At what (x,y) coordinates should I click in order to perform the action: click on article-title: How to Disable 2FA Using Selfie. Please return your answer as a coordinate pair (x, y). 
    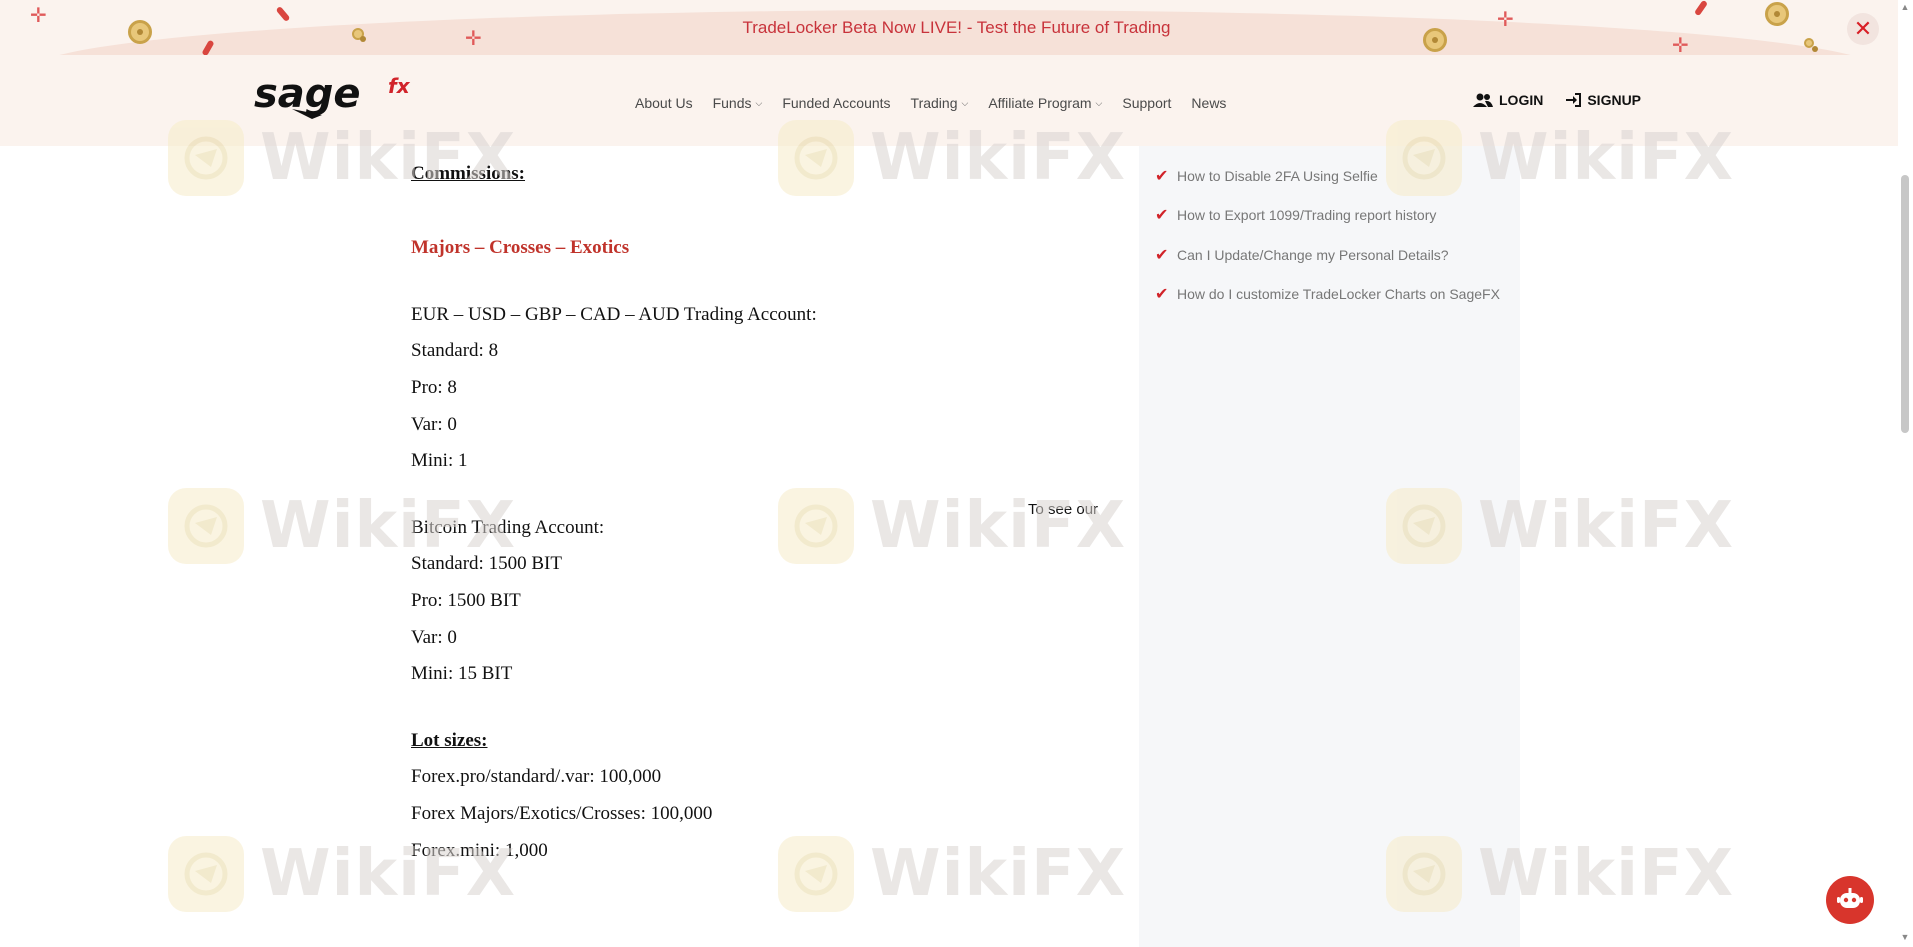
    Looking at the image, I should click on (1277, 175).